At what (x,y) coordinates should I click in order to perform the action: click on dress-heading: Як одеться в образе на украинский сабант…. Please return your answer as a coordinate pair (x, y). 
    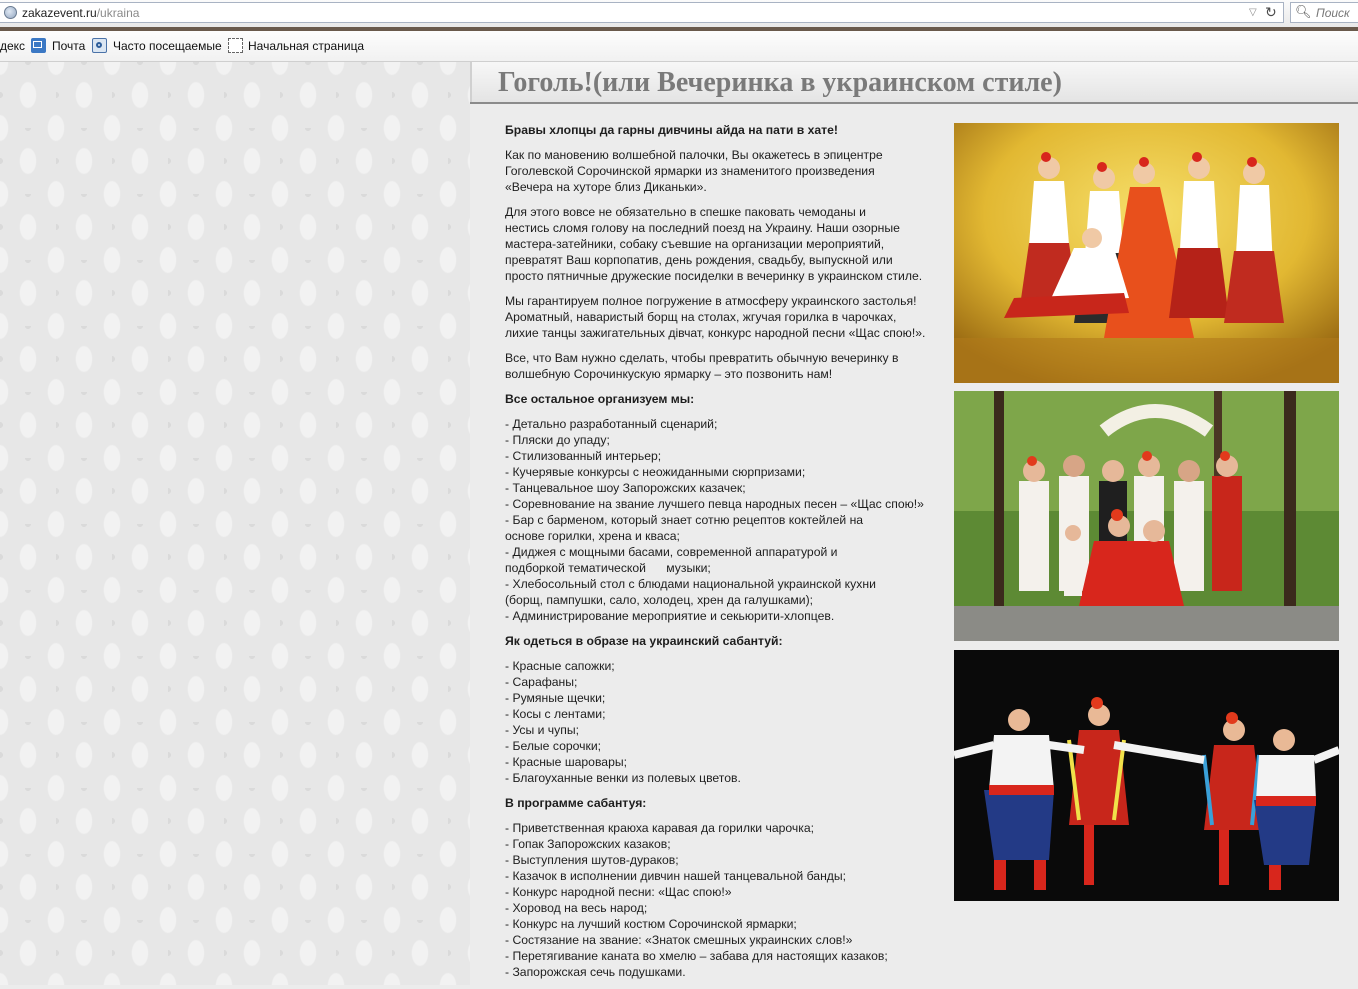
    Looking at the image, I should click on (644, 641).